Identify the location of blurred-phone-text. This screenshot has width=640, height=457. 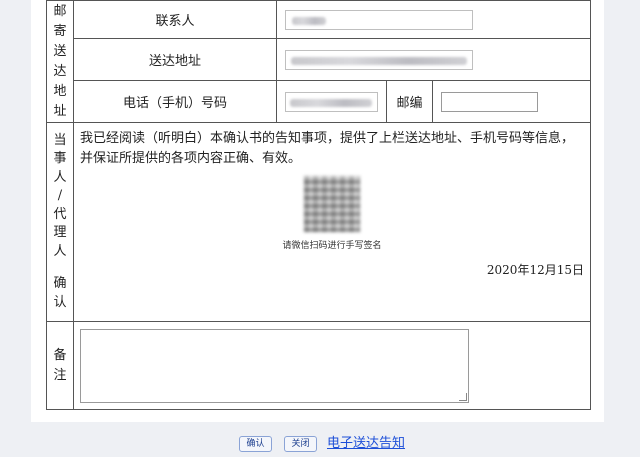
(331, 102).